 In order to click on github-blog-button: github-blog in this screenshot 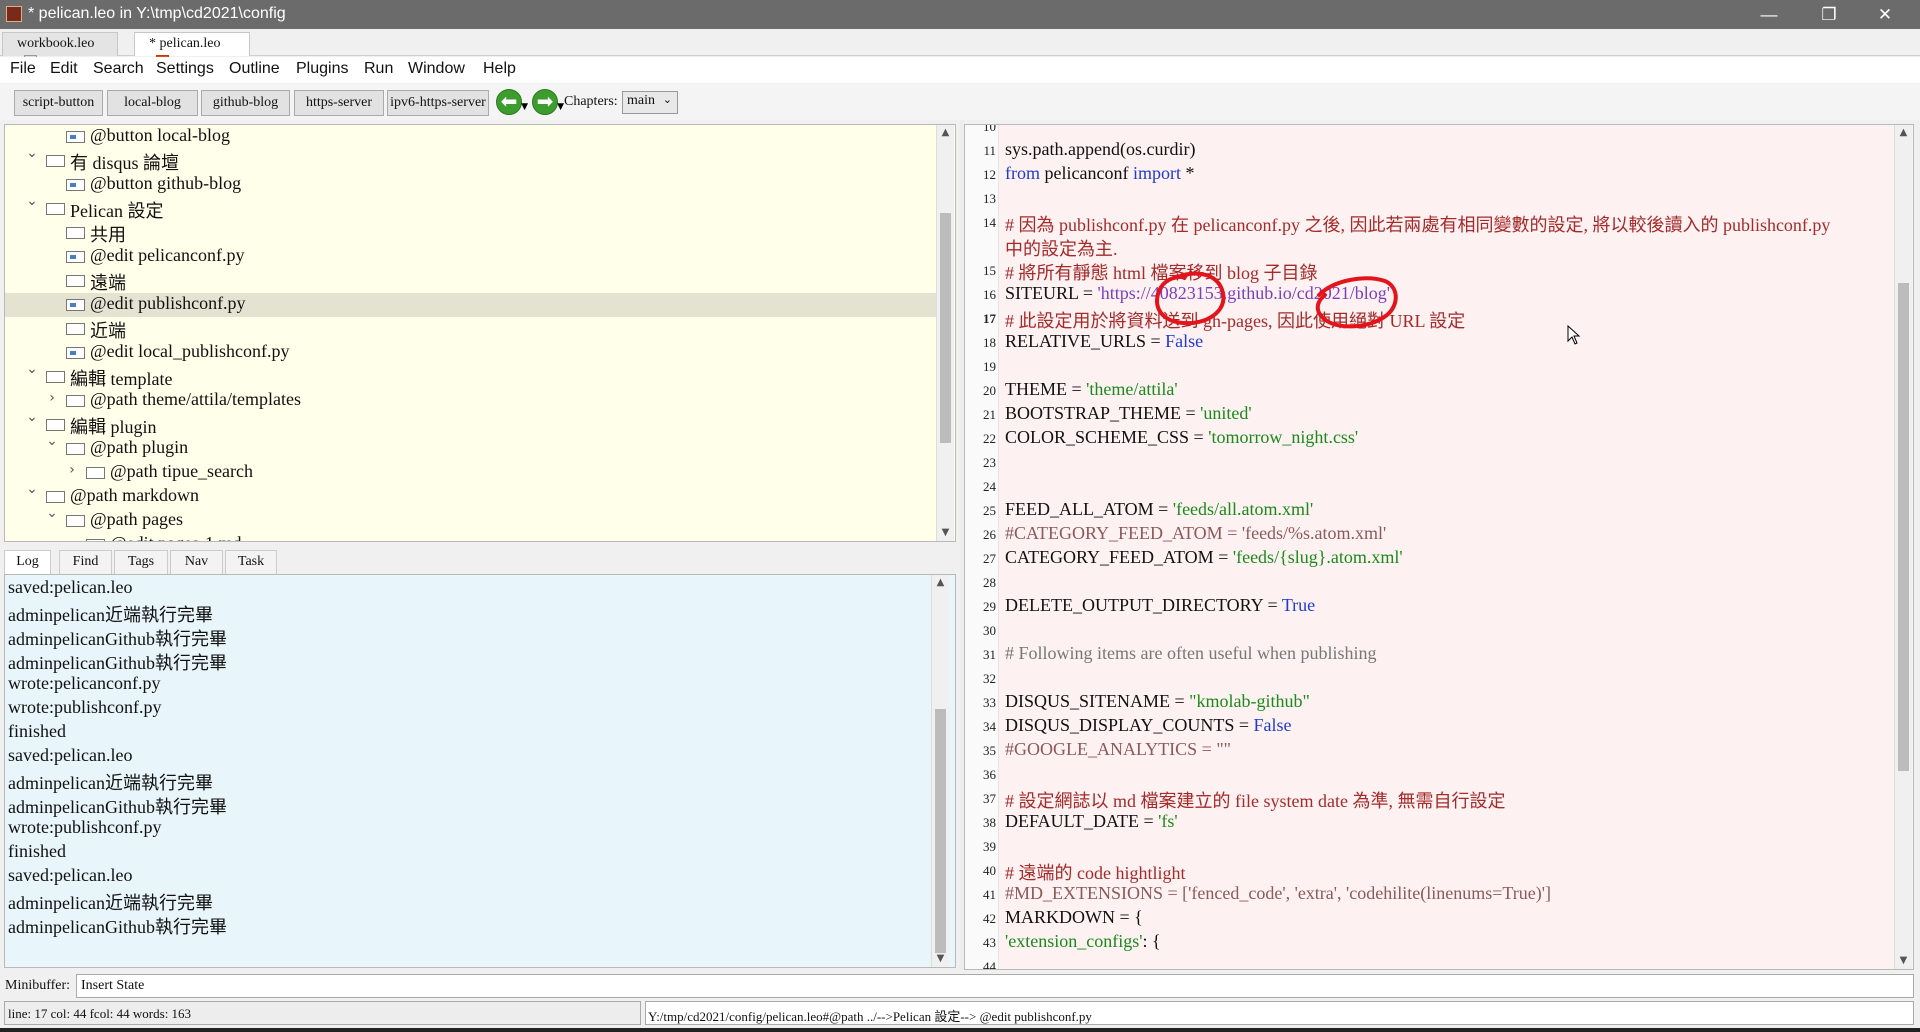, I will do `click(245, 103)`.